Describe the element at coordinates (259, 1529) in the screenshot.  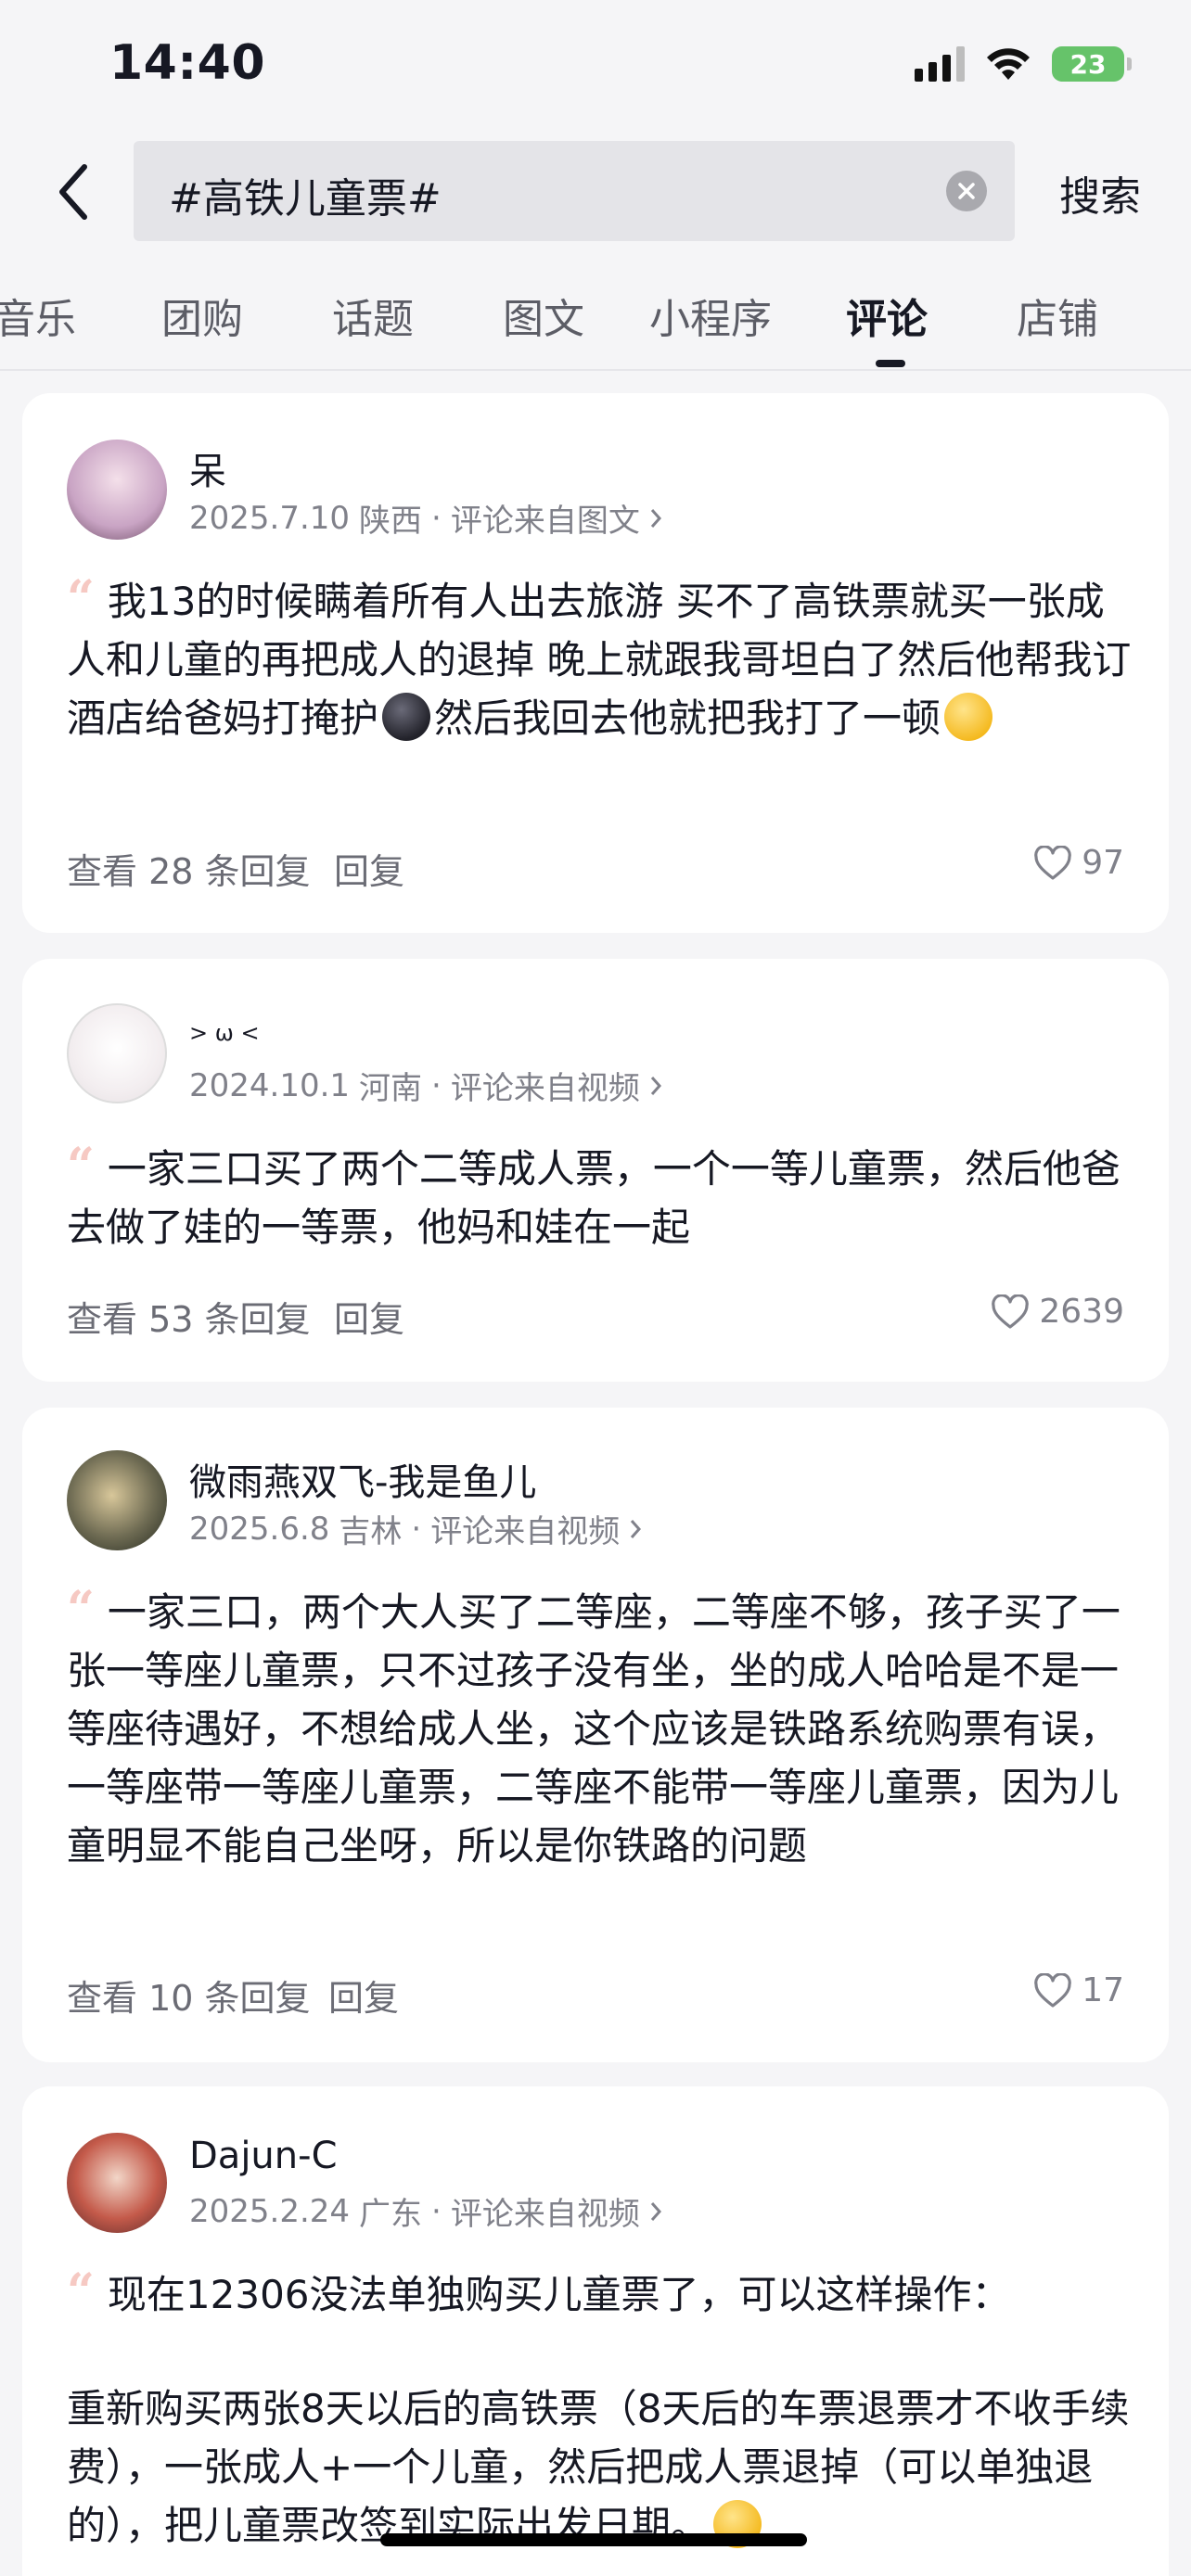
I see `comment-date: 2025.6.8` at that location.